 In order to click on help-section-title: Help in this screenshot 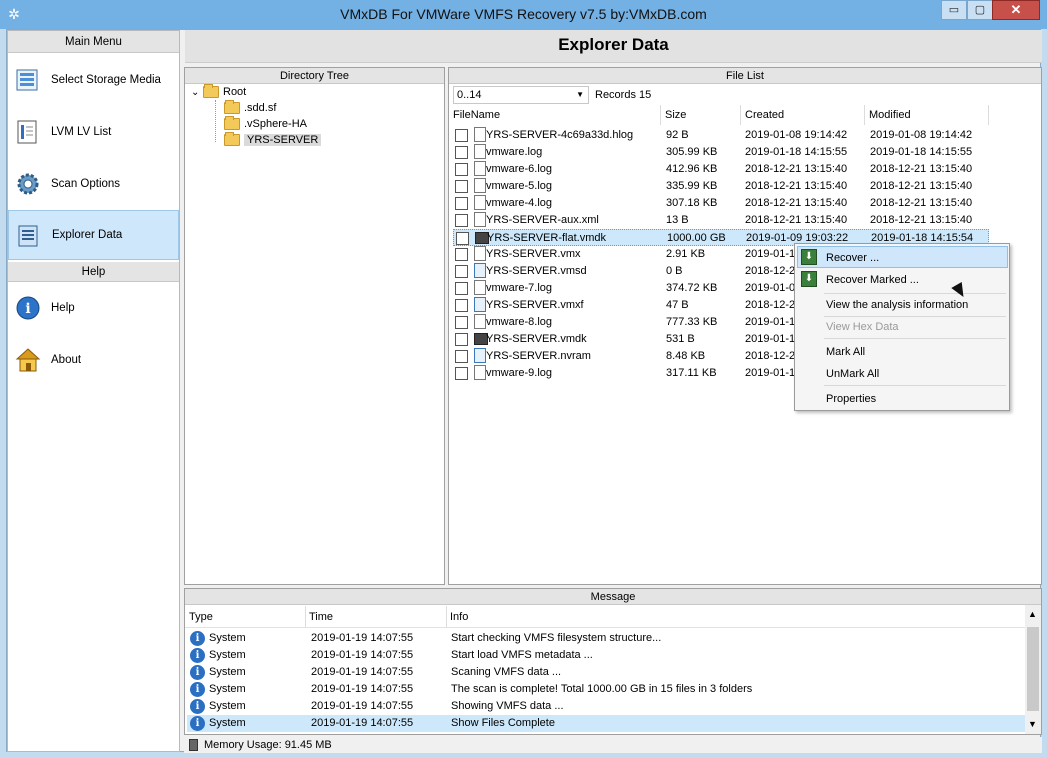, I will do `click(93, 272)`.